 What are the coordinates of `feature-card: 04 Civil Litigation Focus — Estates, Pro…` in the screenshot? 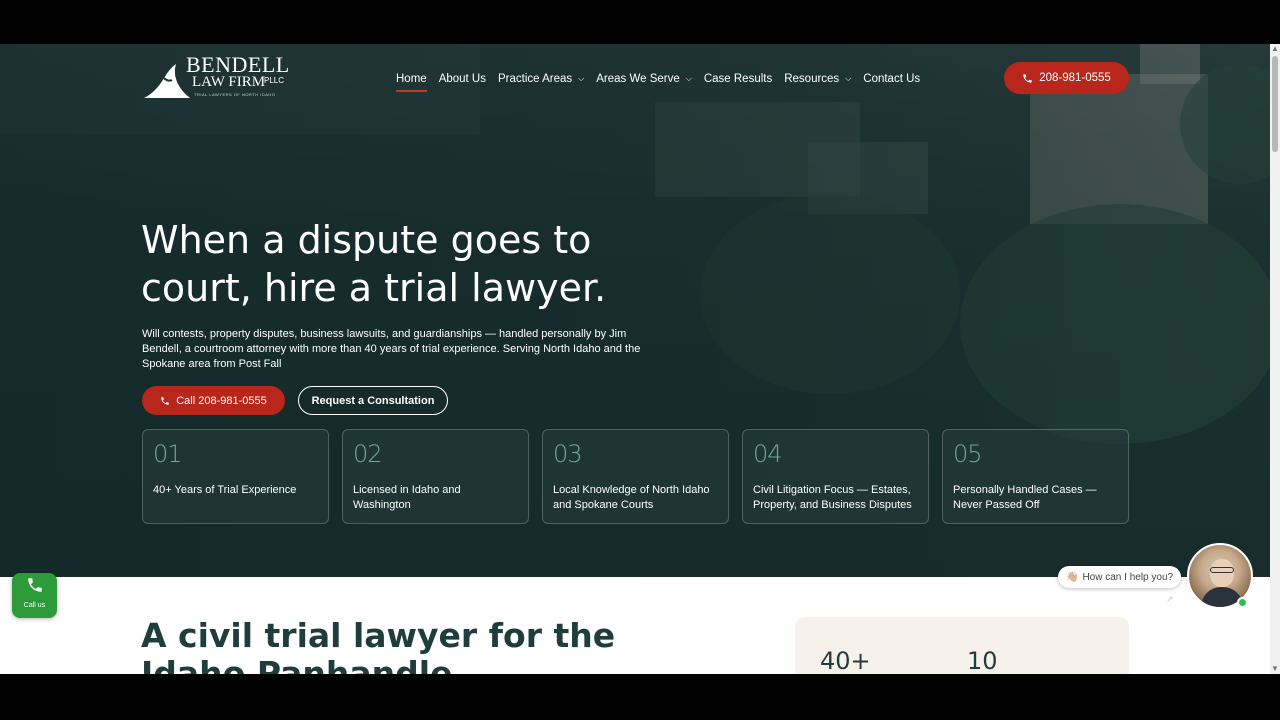 It's located at (835, 476).